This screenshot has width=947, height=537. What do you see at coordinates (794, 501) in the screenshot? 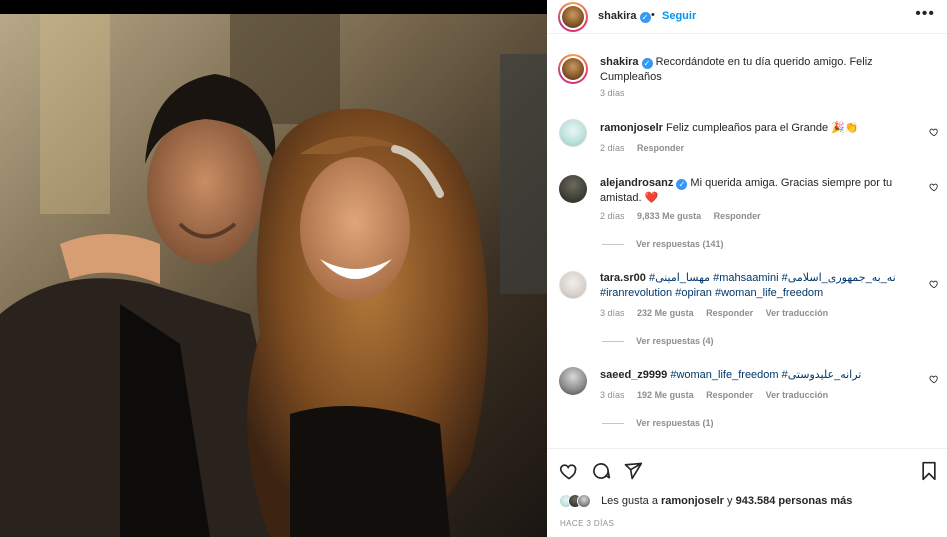
I see `likes-count: 943.584 personas más` at bounding box center [794, 501].